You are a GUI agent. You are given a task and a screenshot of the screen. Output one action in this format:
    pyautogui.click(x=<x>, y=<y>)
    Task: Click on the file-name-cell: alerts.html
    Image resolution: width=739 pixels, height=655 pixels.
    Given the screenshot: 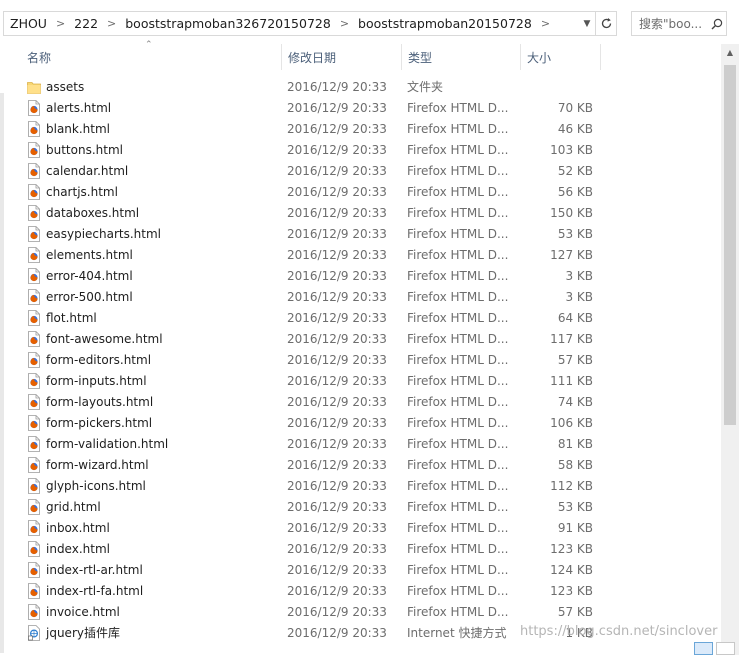 What is the action you would take?
    pyautogui.click(x=69, y=107)
    